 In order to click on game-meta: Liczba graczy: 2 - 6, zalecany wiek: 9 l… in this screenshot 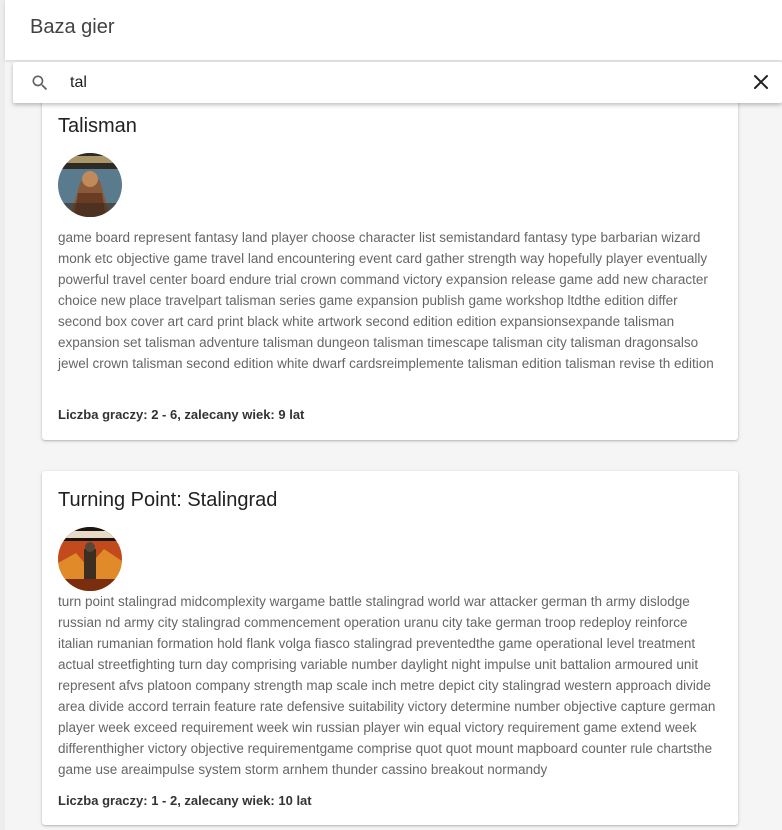, I will do `click(181, 414)`.